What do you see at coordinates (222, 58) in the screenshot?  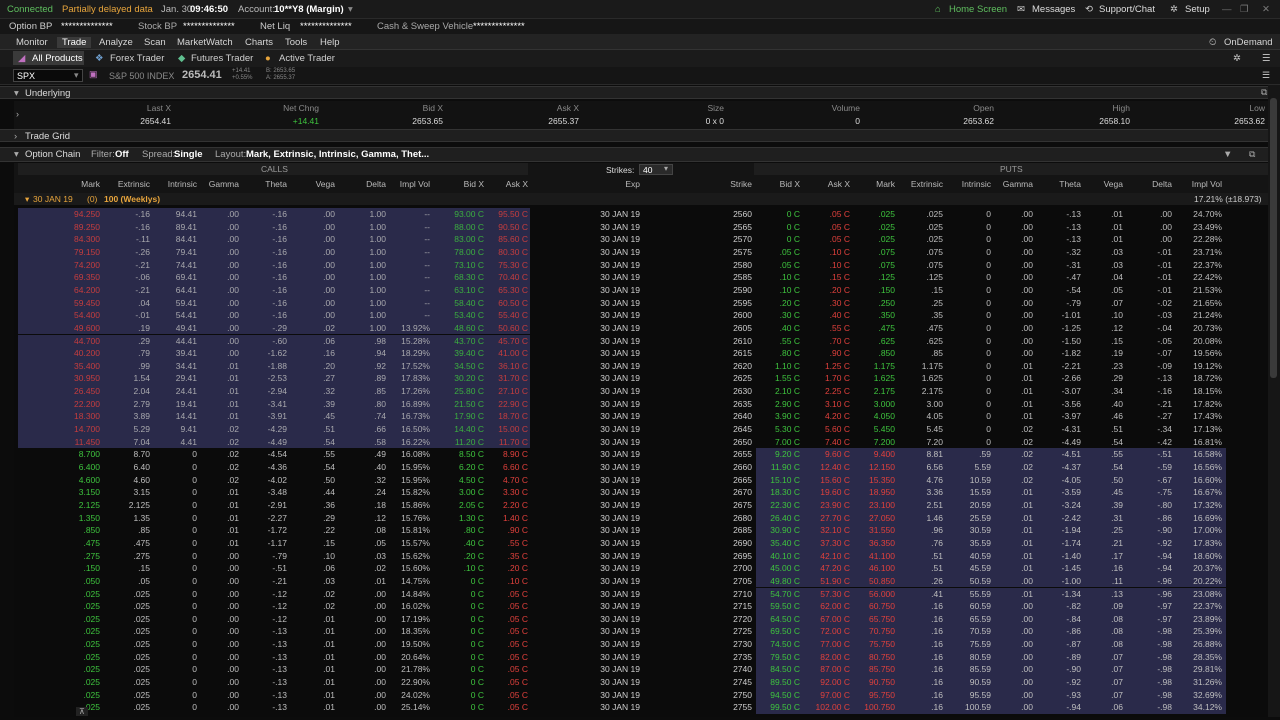 I see `tab-futures-trader: Futures Trader` at bounding box center [222, 58].